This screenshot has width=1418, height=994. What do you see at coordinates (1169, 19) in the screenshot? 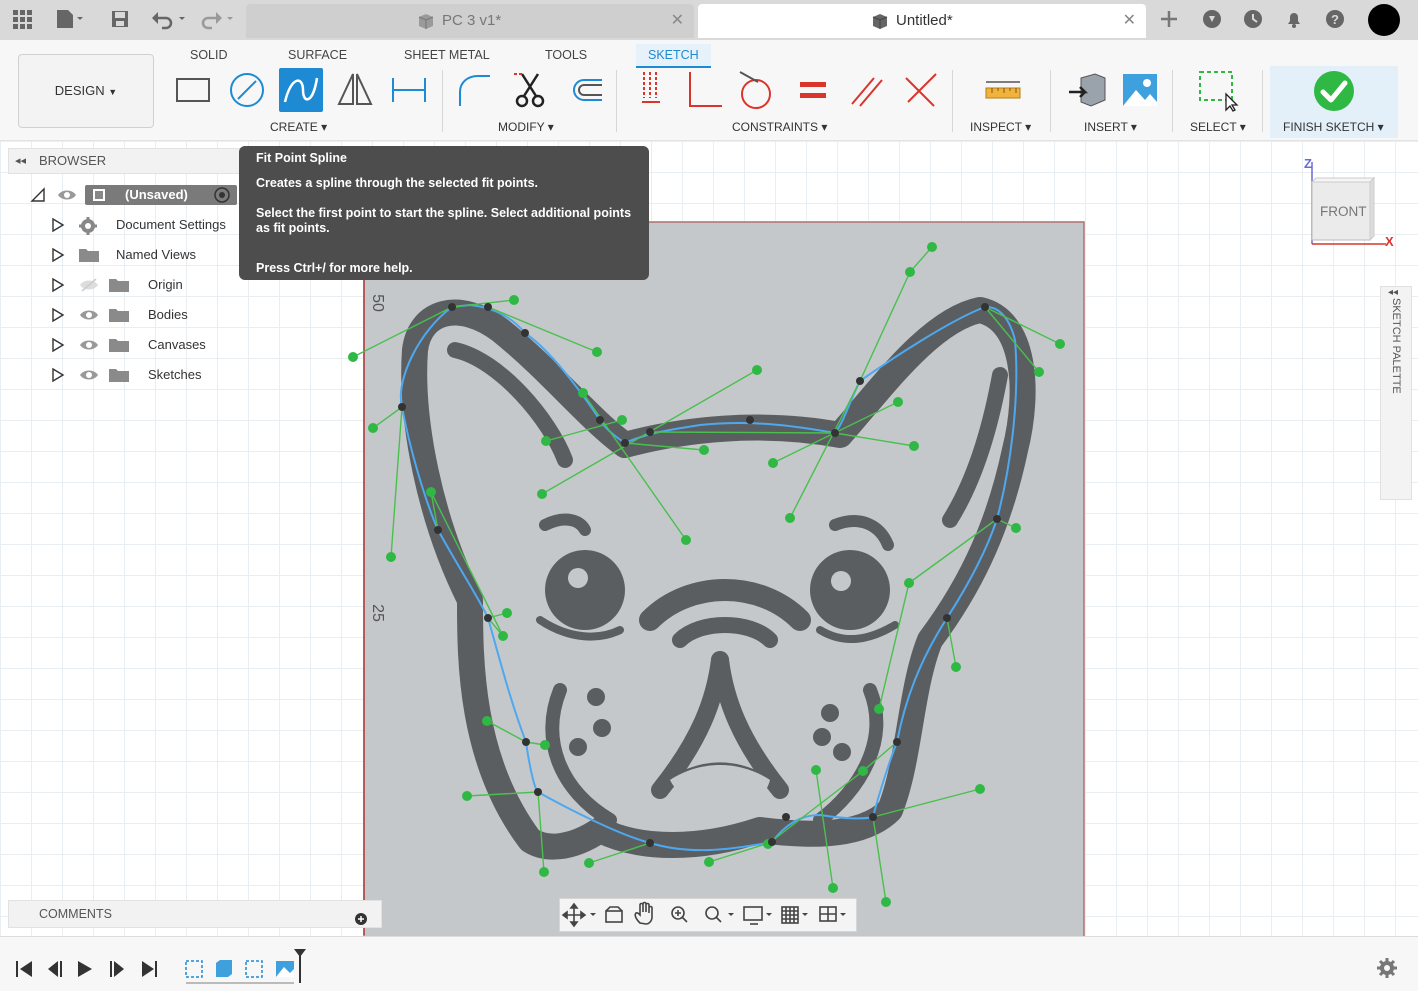
I see `new-tab-icon` at bounding box center [1169, 19].